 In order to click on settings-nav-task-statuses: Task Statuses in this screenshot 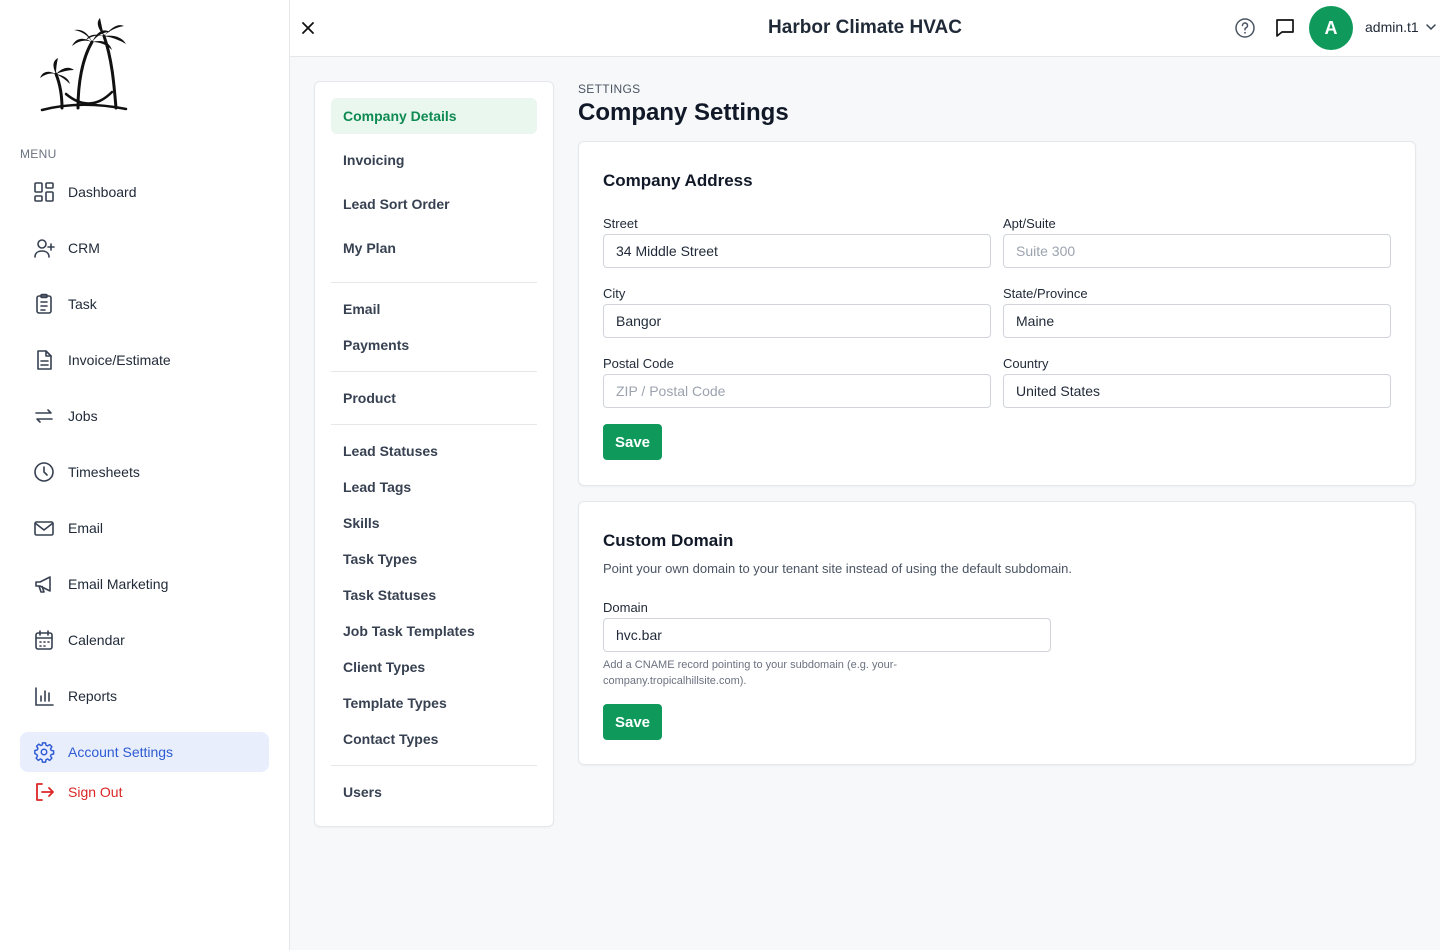, I will do `click(434, 595)`.